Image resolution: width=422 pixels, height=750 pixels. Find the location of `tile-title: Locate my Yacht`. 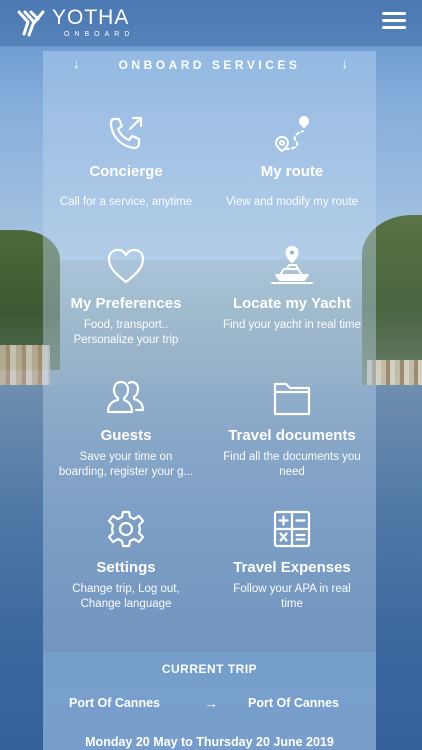

tile-title: Locate my Yacht is located at coordinates (292, 303).